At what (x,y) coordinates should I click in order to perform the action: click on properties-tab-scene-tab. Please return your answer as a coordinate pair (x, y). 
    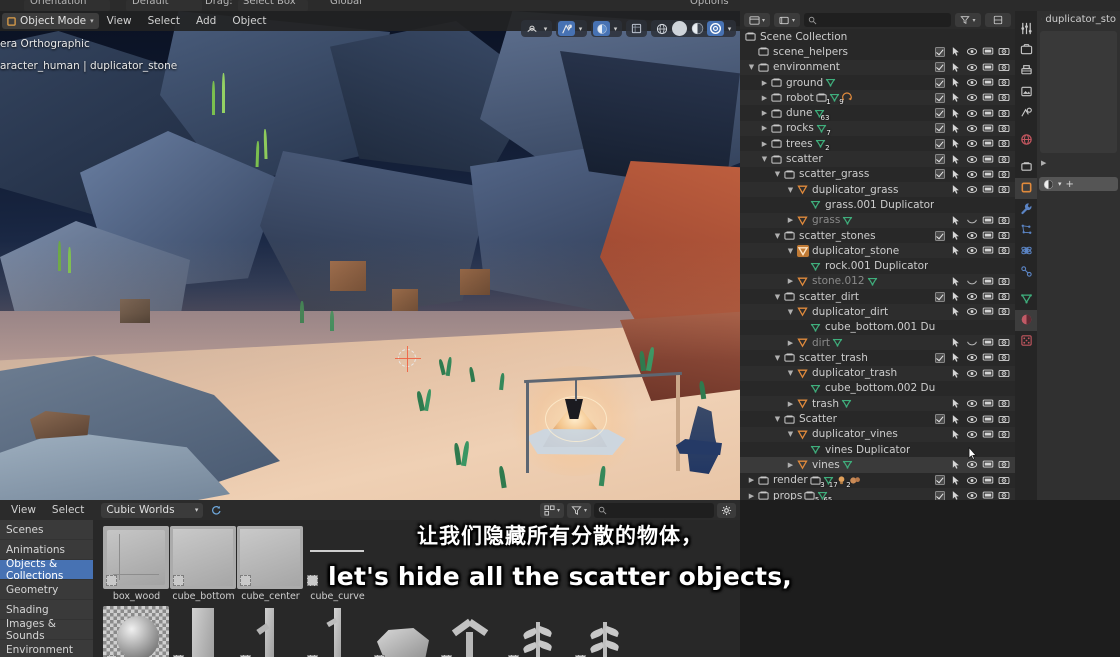
    Looking at the image, I should click on (1026, 113).